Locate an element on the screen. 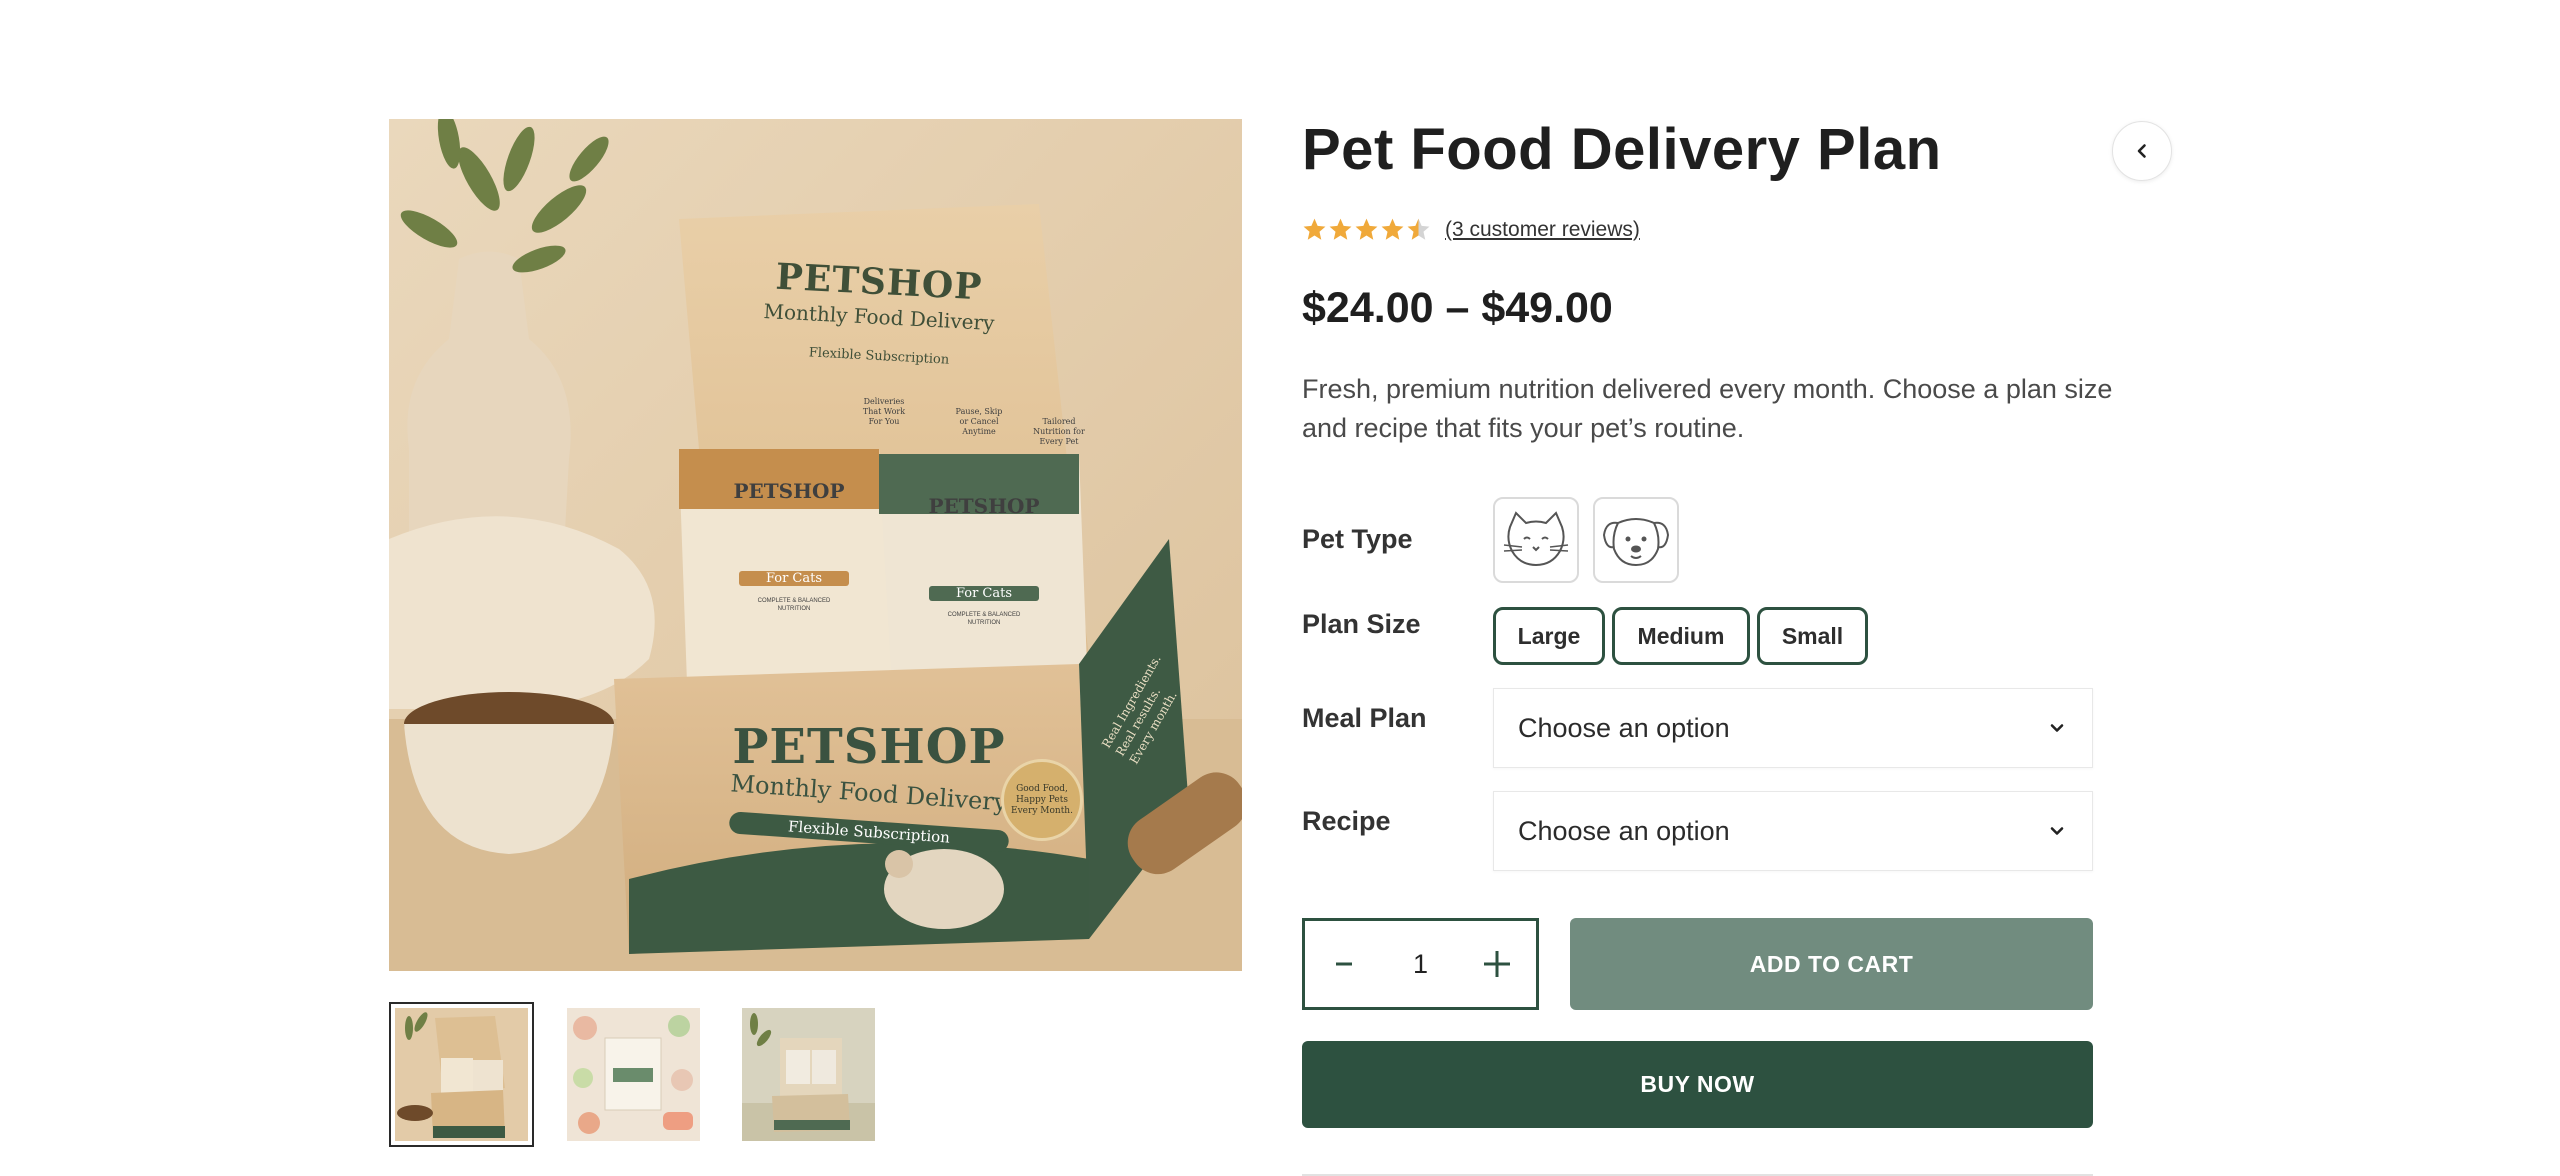 The image size is (2560, 1176). buy-now-button: BUY NOW is located at coordinates (1697, 1084).